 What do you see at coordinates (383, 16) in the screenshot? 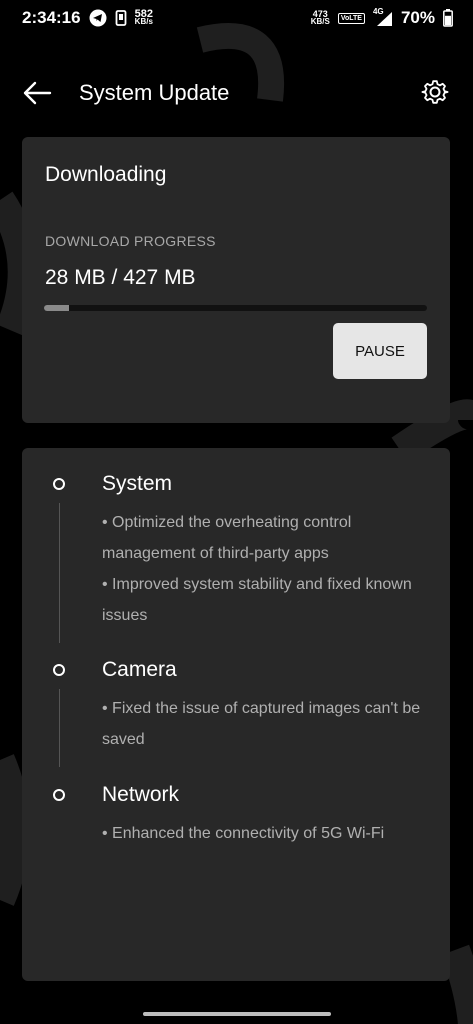
I see `signal-icon: 4G` at bounding box center [383, 16].